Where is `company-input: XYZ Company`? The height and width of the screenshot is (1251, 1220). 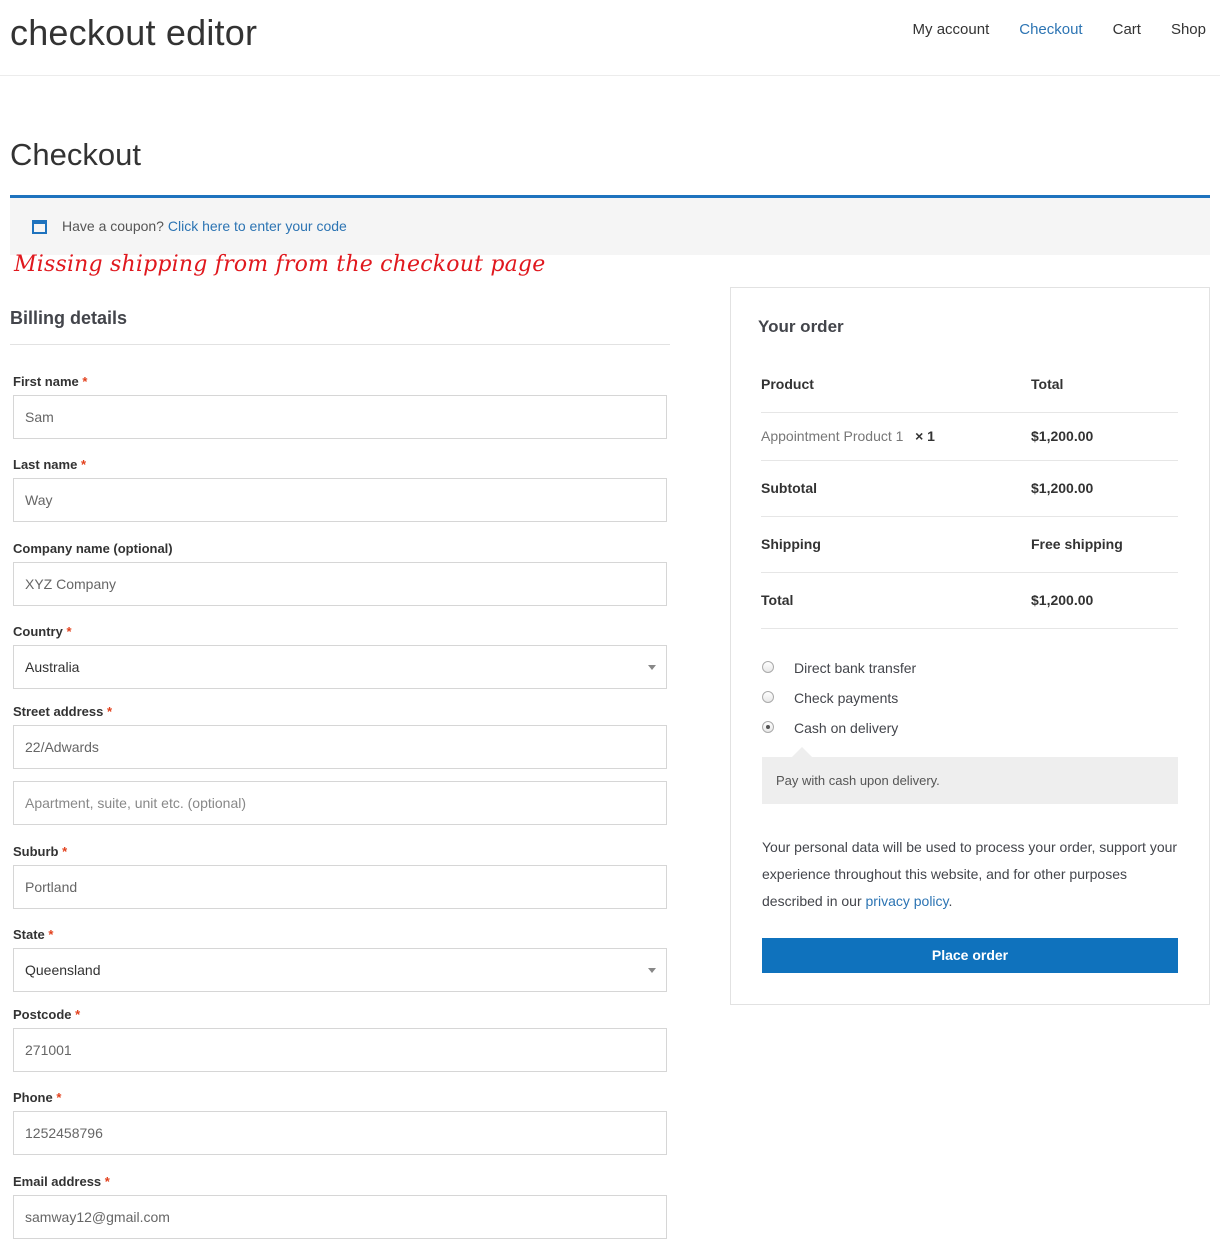
company-input: XYZ Company is located at coordinates (340, 584).